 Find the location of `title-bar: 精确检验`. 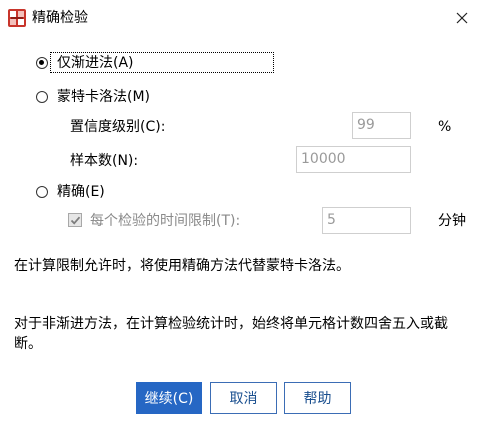

title-bar: 精确检验 is located at coordinates (242, 18).